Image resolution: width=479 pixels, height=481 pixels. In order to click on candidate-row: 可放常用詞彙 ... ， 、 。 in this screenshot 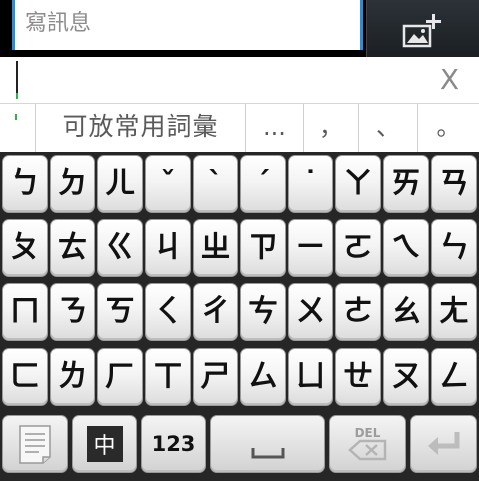, I will do `click(239, 127)`.